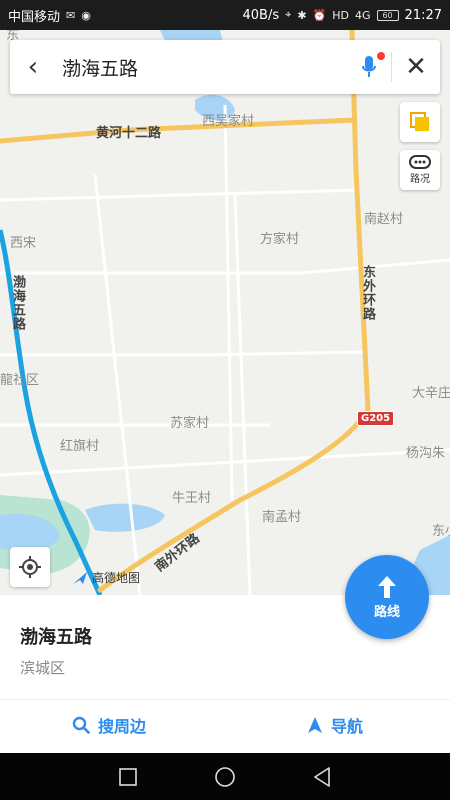 Image resolution: width=450 pixels, height=800 pixels. Describe the element at coordinates (319, 15) in the screenshot. I see `alarm-icon: ⏰` at that location.